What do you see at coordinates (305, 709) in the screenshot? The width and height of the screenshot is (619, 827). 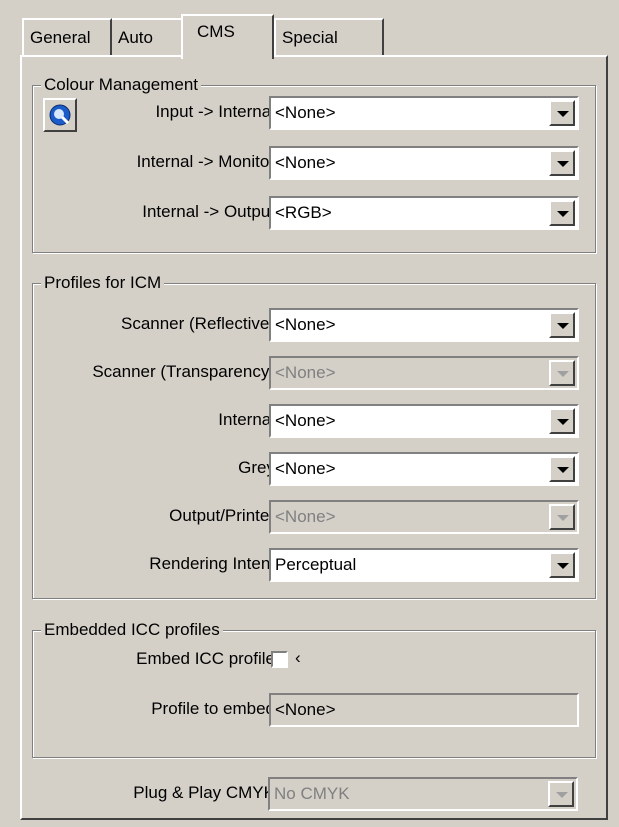 I see `field-value: <None>` at bounding box center [305, 709].